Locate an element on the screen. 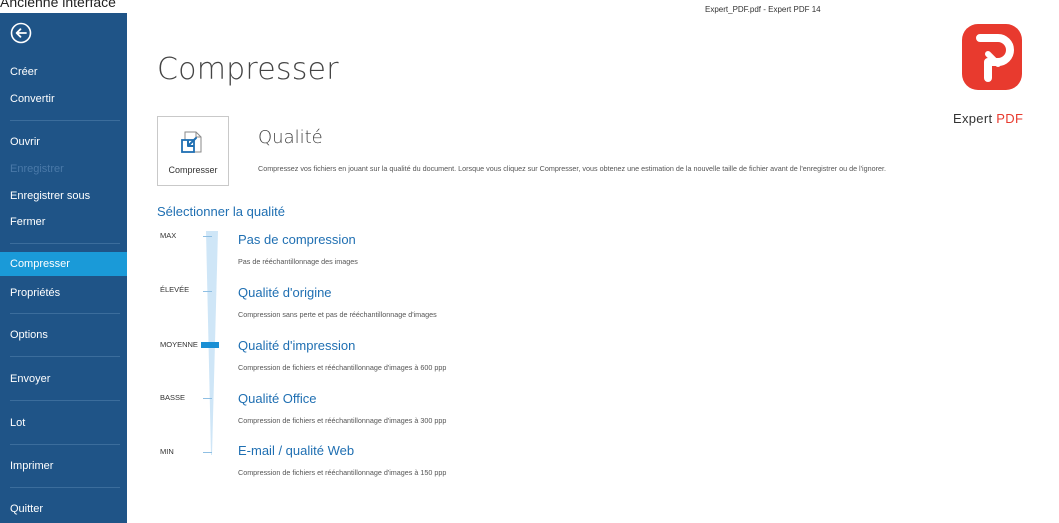 This screenshot has height=523, width=1059. level-label-max: MAX is located at coordinates (168, 235).